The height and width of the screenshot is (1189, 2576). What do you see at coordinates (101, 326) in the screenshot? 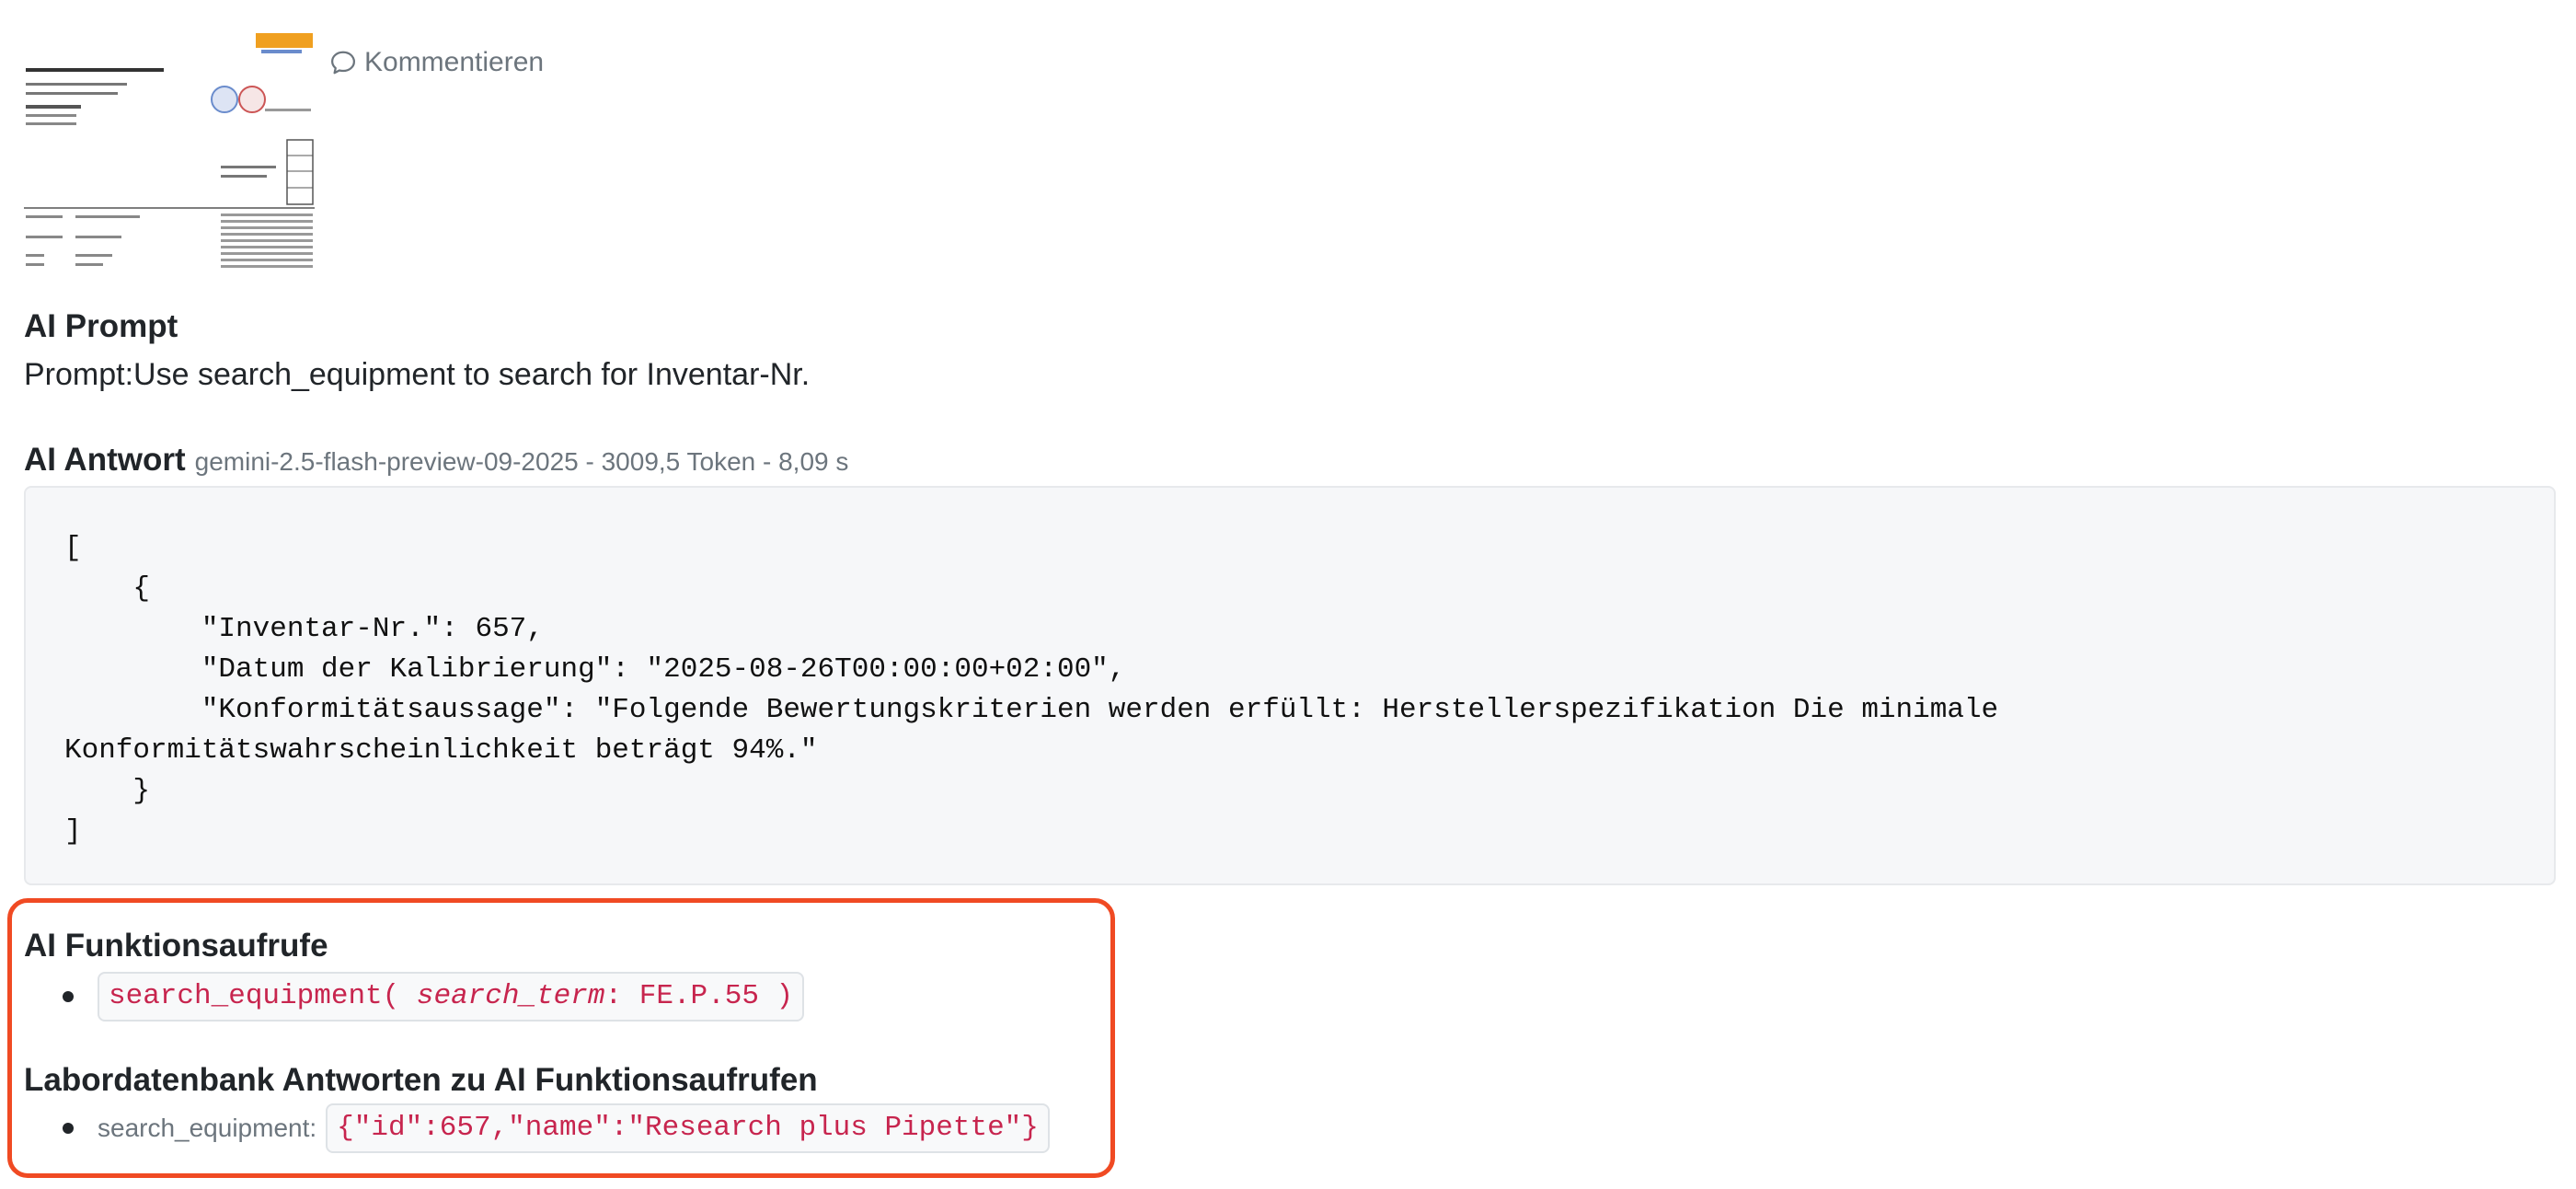
I see `ai-prompt-heading: AI Prompt` at bounding box center [101, 326].